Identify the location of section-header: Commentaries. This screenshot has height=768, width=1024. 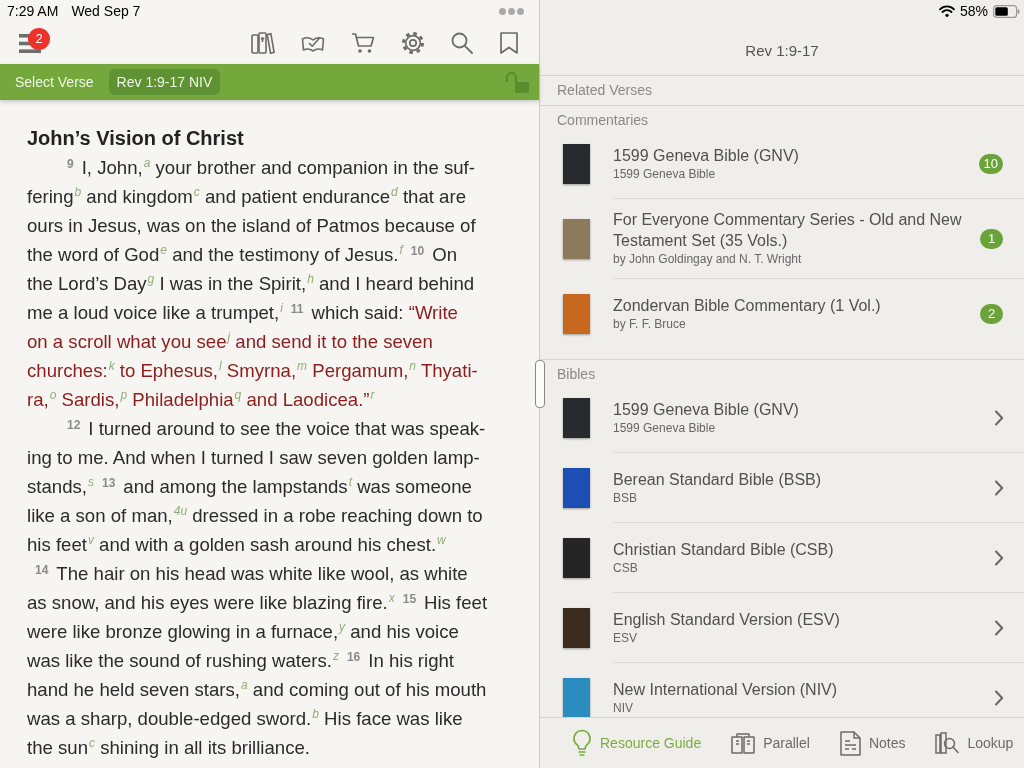
(603, 120).